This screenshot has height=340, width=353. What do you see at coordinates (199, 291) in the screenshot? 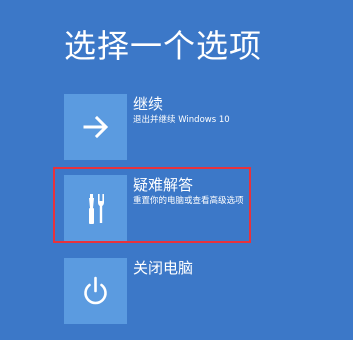
I see `shutdown-option: 关闭电脑` at bounding box center [199, 291].